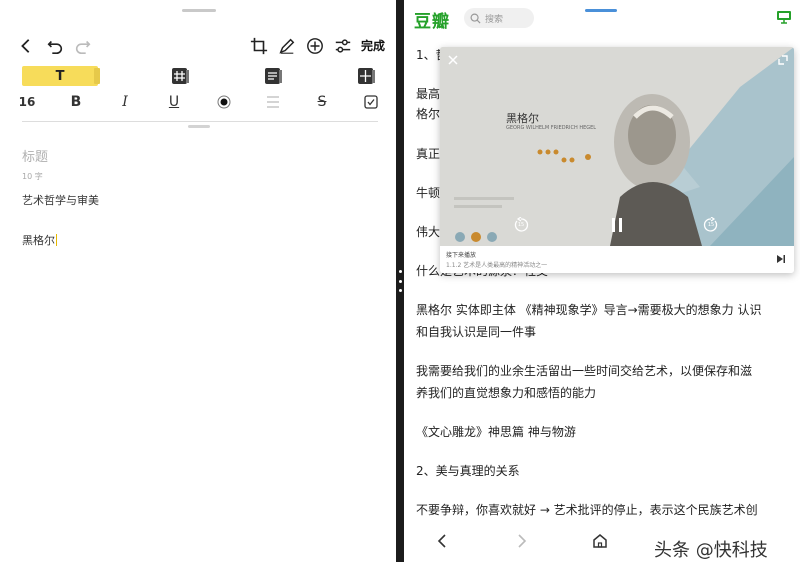 The height and width of the screenshot is (562, 800). I want to click on note-body-line: 艺术哲学与审美, so click(60, 200).